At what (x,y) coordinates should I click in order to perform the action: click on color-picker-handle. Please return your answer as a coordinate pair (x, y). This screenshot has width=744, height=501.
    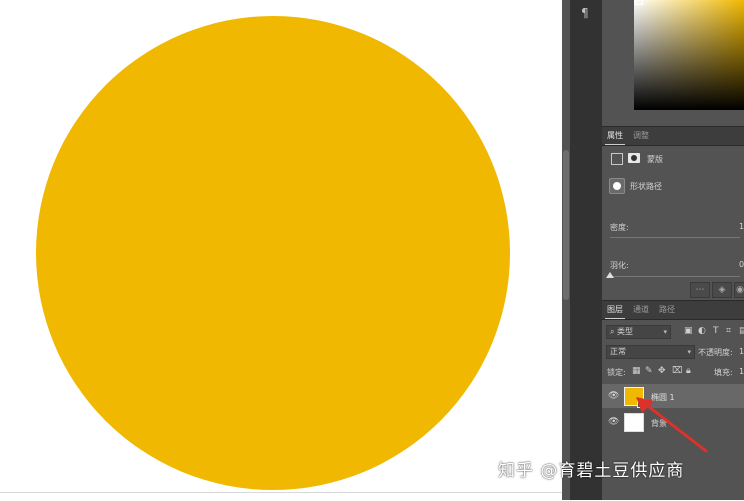
    Looking at the image, I should click on (639, 2).